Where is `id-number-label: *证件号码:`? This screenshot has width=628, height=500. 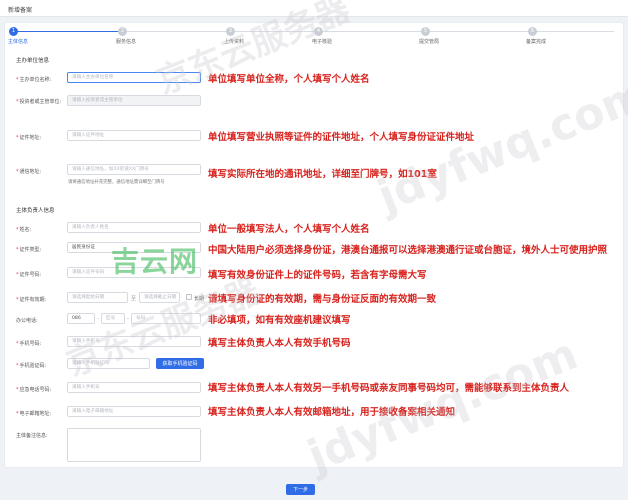 id-number-label: *证件号码: is located at coordinates (29, 275).